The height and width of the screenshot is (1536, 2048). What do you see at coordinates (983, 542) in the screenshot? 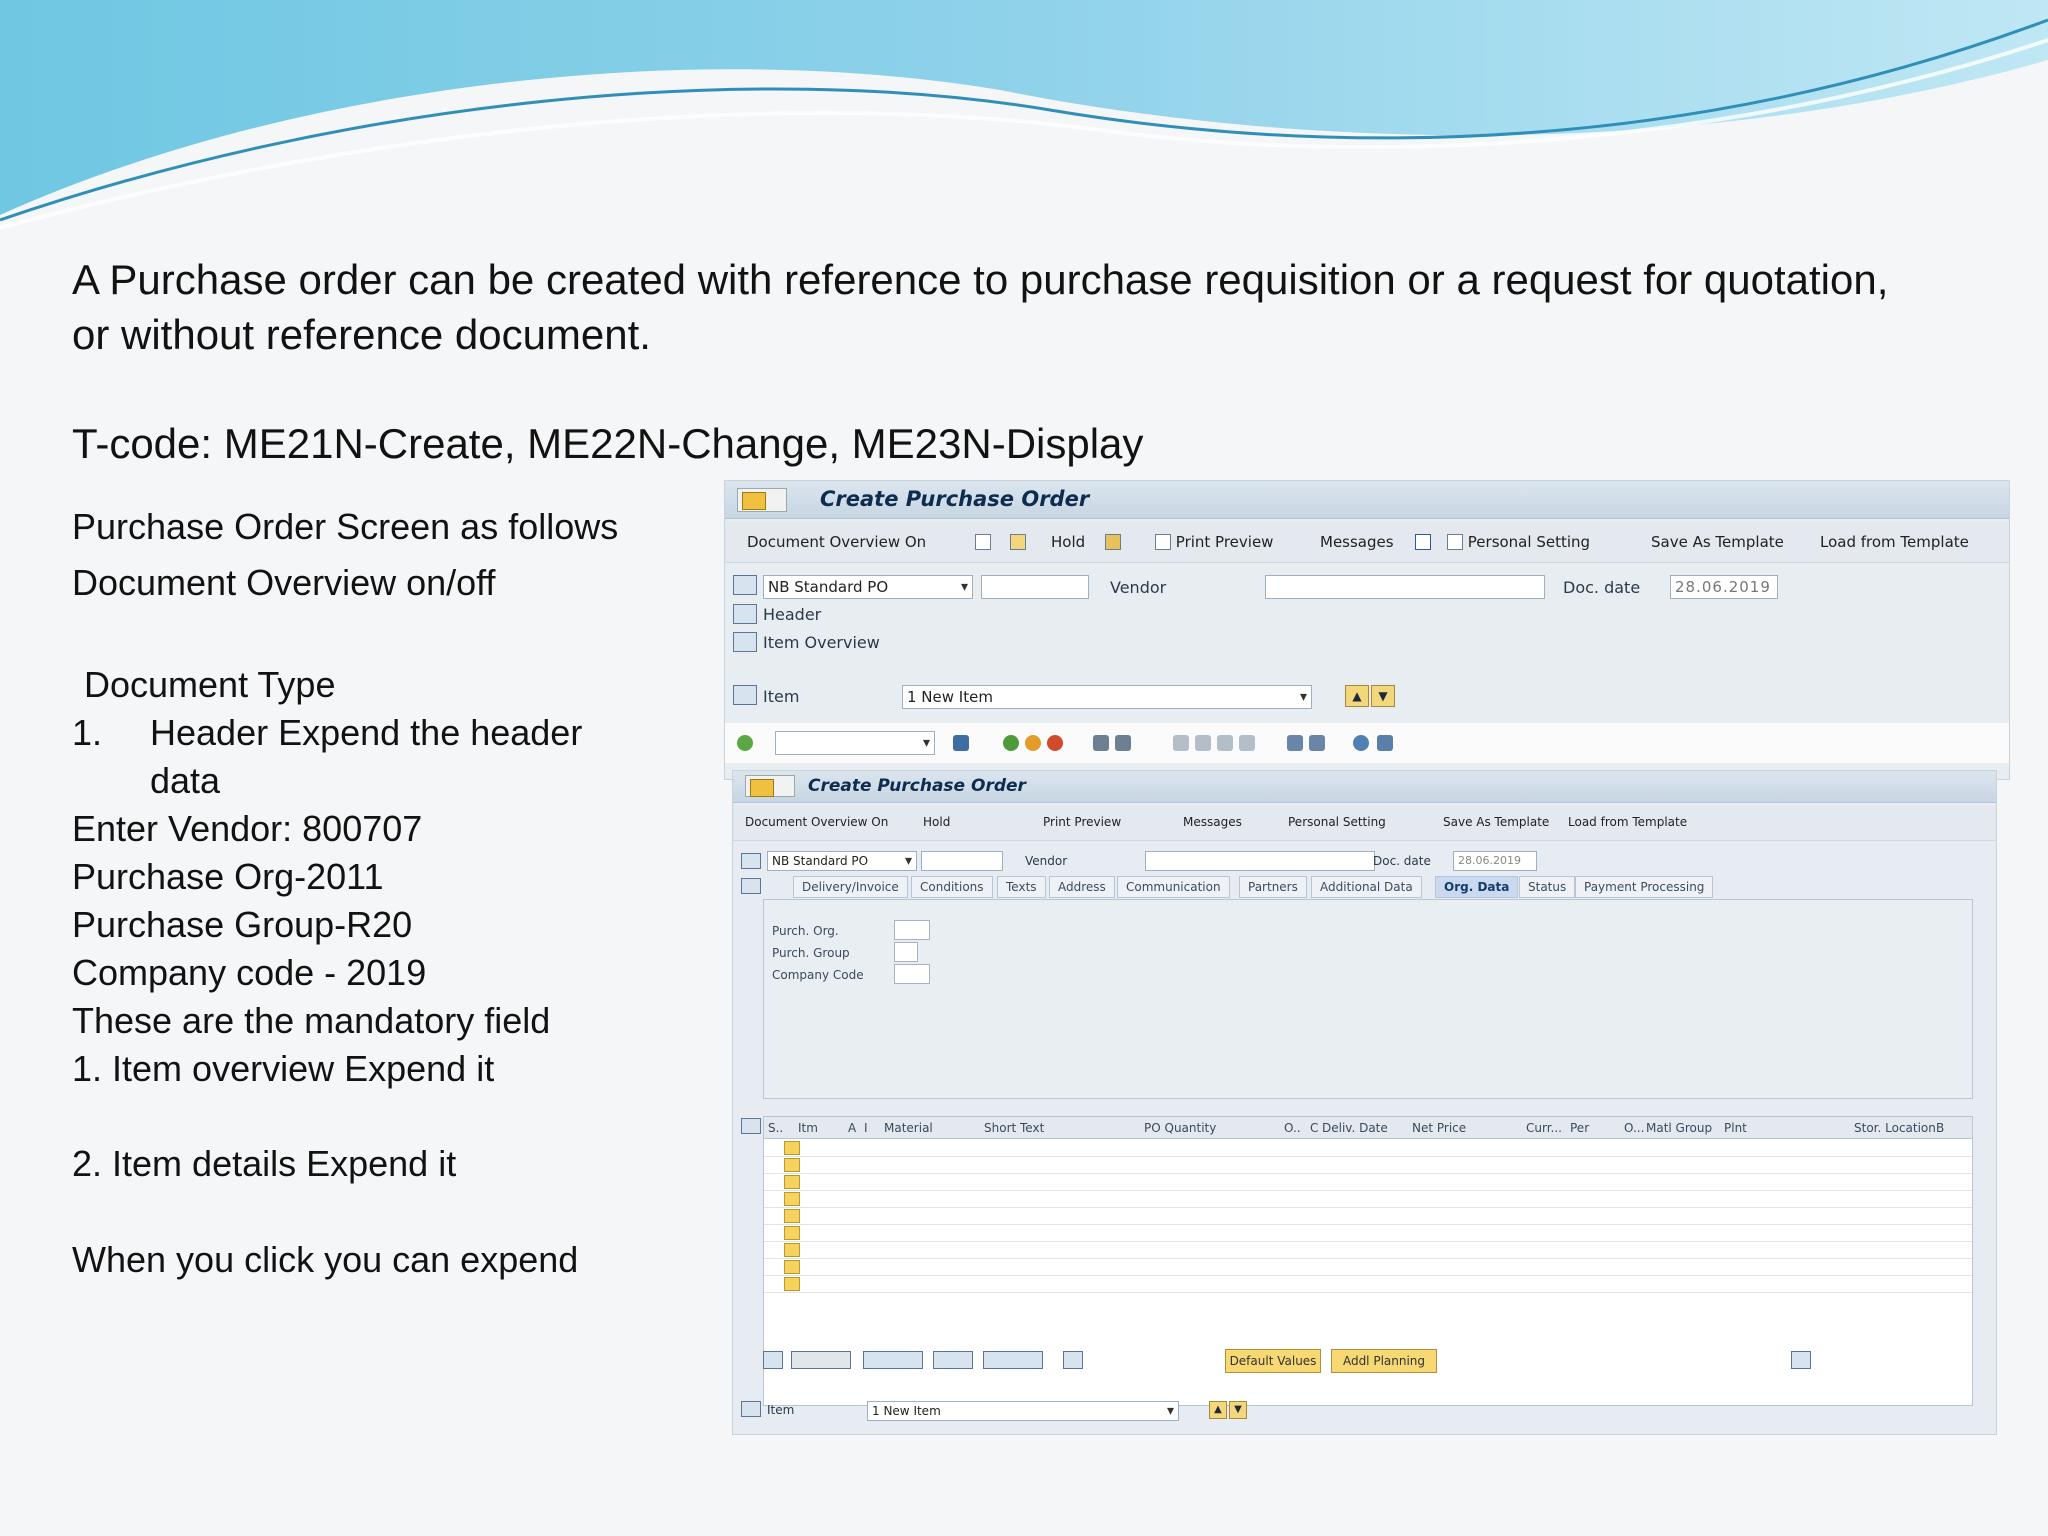
I see `new-document-icon` at bounding box center [983, 542].